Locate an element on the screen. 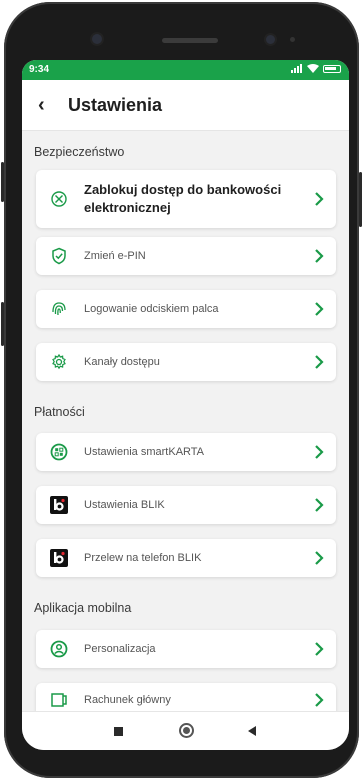 The height and width of the screenshot is (781, 363). block-icon is located at coordinates (59, 199).